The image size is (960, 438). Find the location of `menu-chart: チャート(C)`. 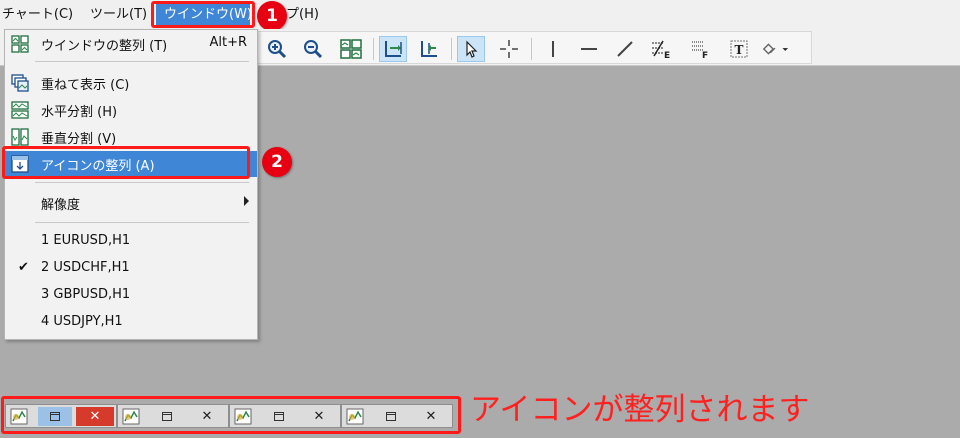

menu-chart: チャート(C) is located at coordinates (40, 15).